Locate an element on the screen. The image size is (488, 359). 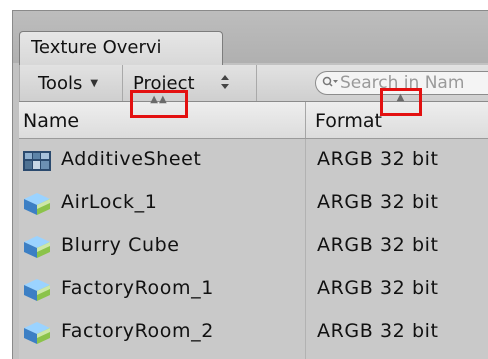
texture-thumbnail-icon is located at coordinates (37, 161).